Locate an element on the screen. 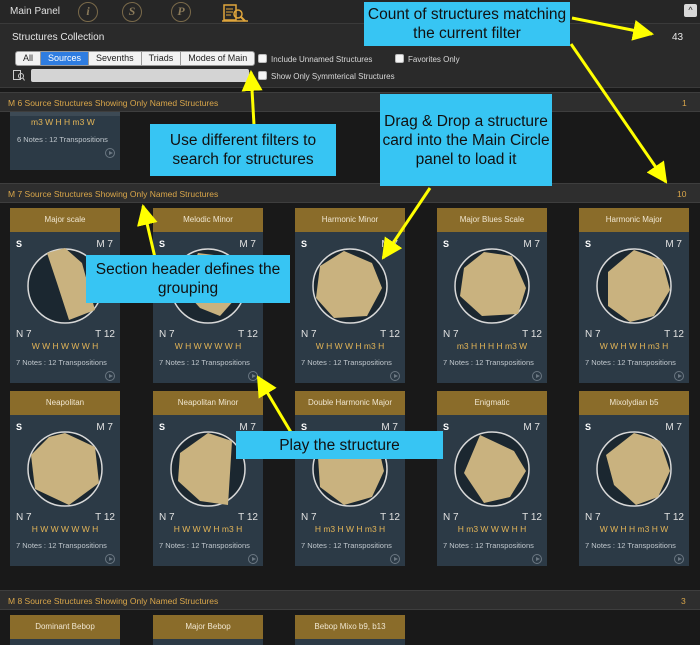  card-pattern: W H W W H m3 H is located at coordinates (350, 346).